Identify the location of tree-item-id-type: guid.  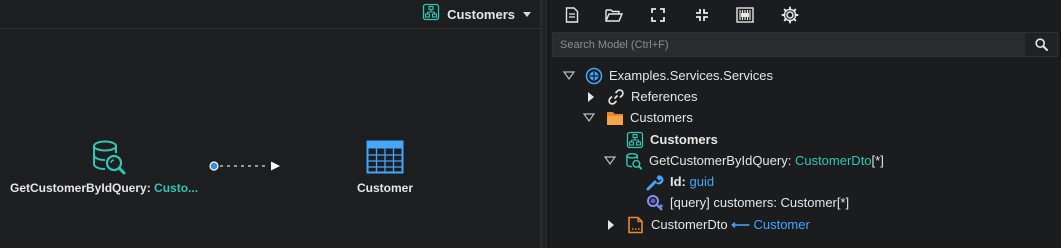
(702, 181).